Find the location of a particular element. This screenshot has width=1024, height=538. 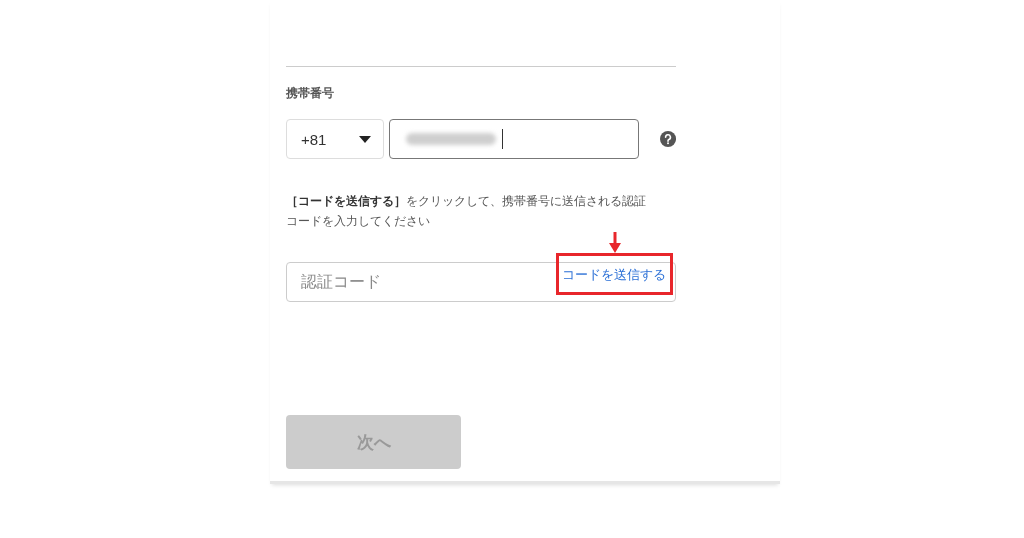

phone-number-field is located at coordinates (514, 139).